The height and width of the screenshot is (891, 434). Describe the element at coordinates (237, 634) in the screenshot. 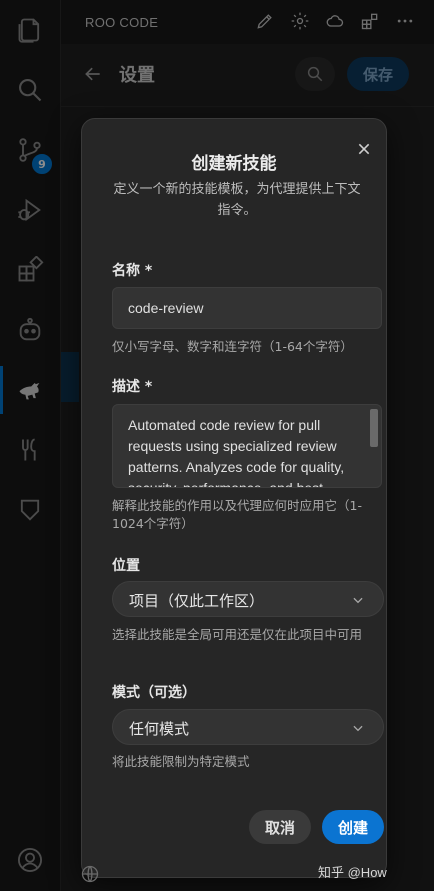

I see `location-help: 选择此技能是全局可用还是仅在此项目中可用` at that location.